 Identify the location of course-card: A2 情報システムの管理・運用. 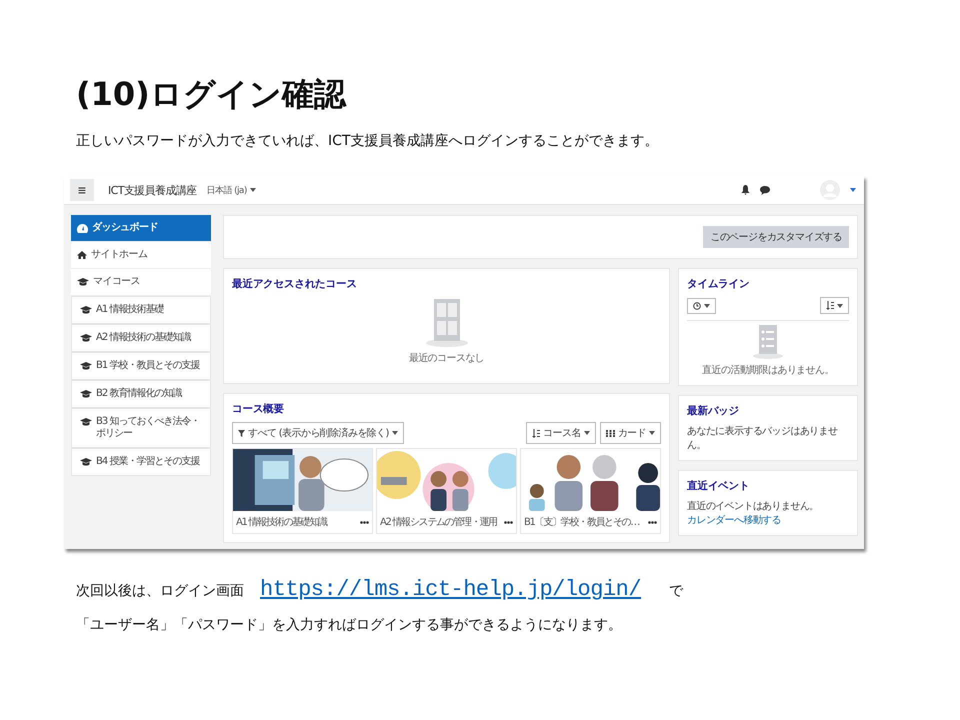
(446, 491).